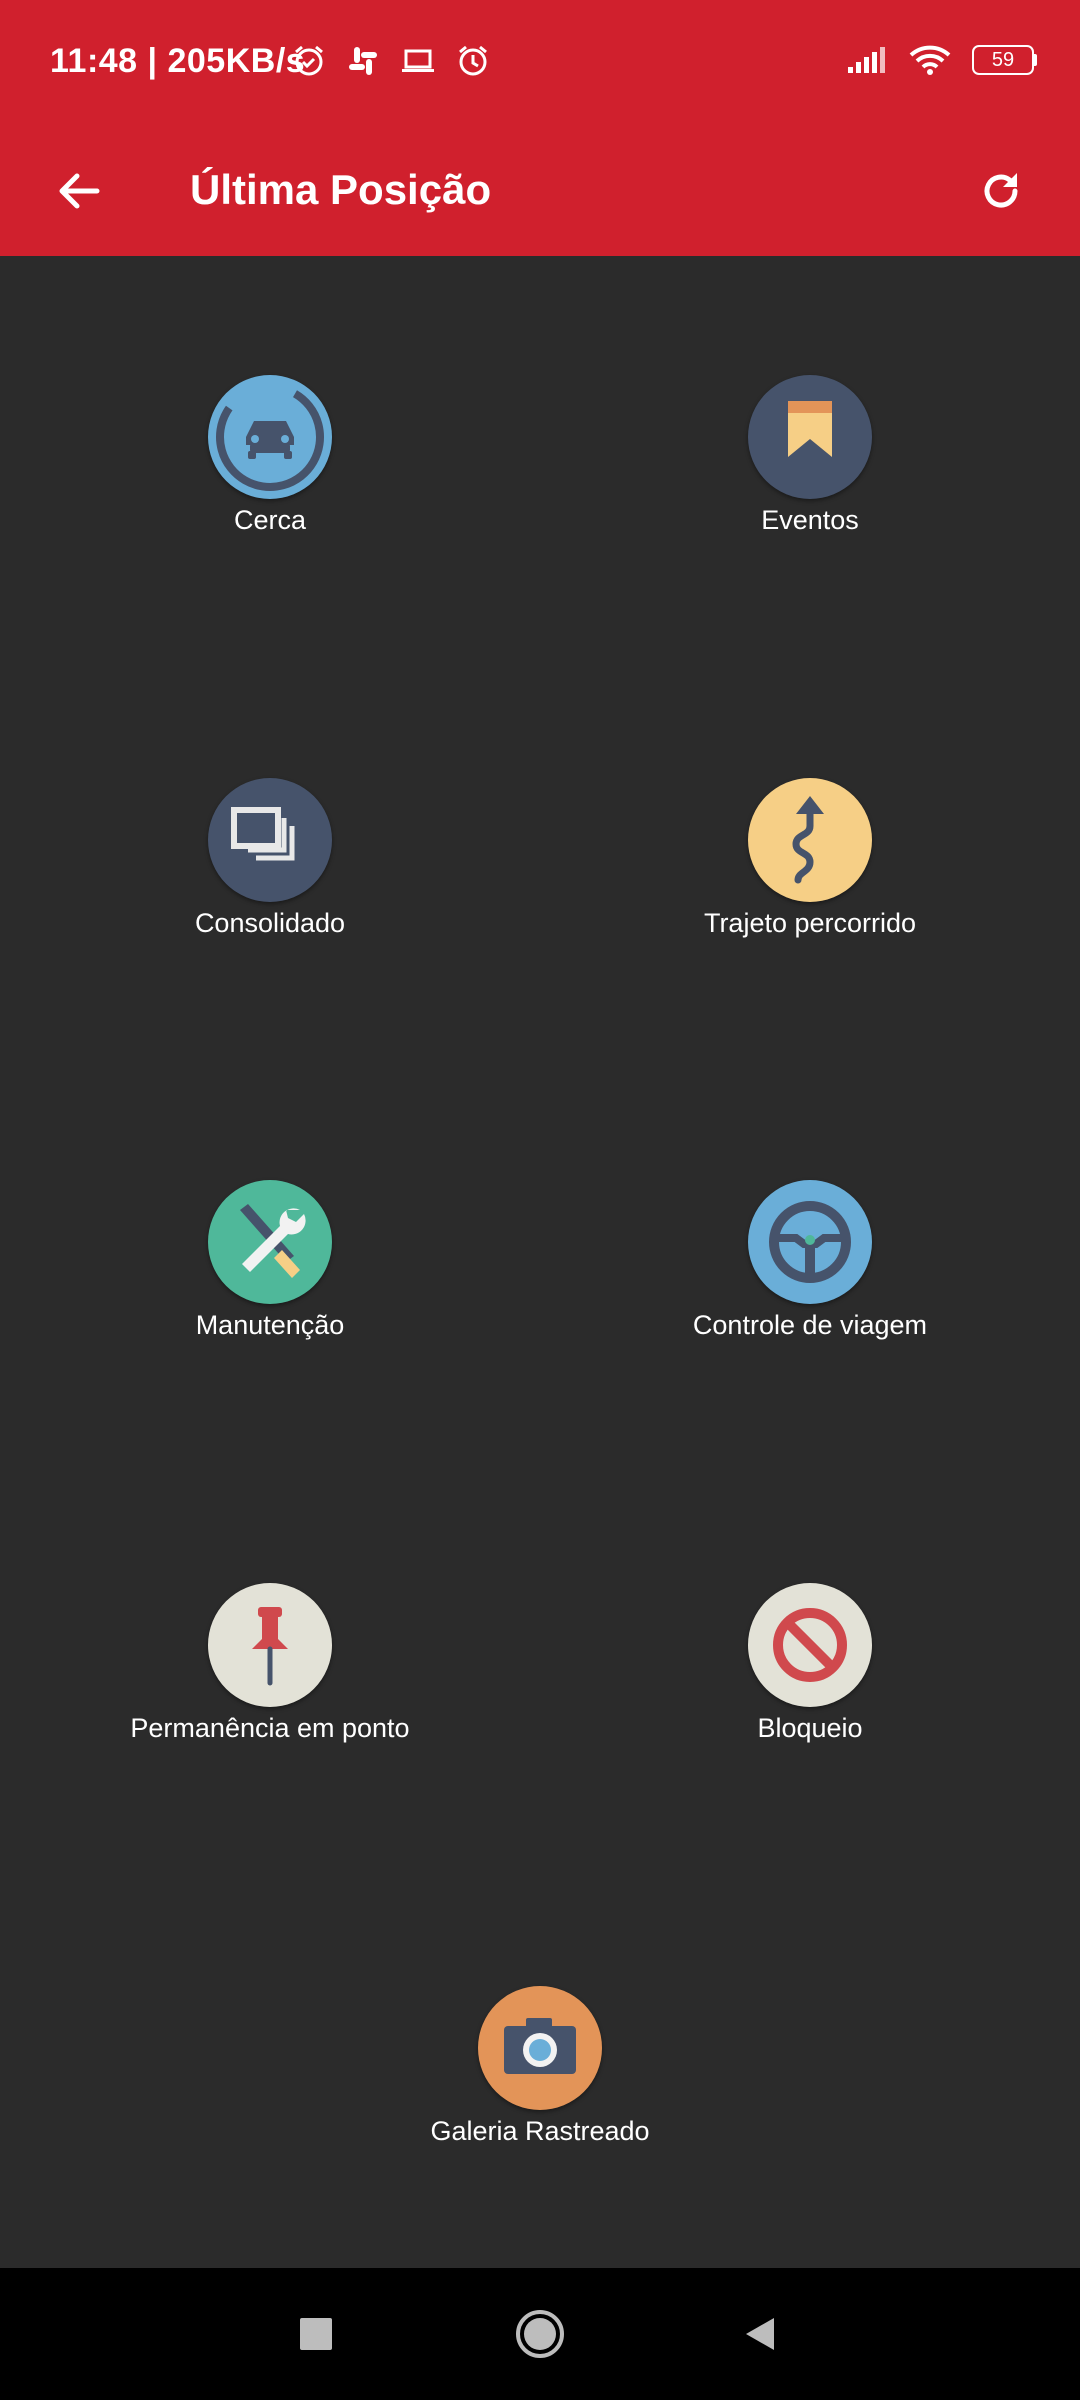 The height and width of the screenshot is (2400, 1080). What do you see at coordinates (810, 923) in the screenshot?
I see `menu-item-label: Trajeto percorrido` at bounding box center [810, 923].